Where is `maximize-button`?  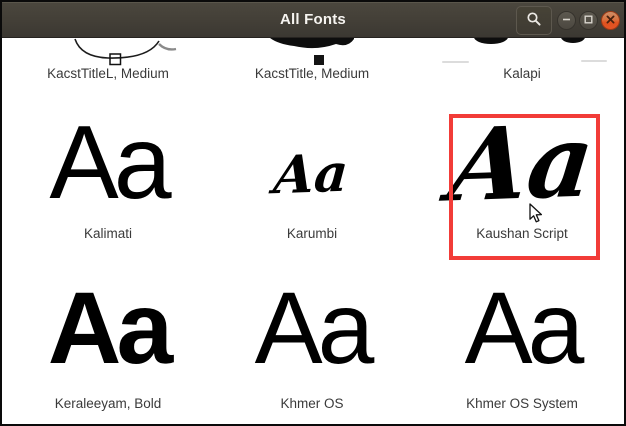
maximize-button is located at coordinates (588, 20).